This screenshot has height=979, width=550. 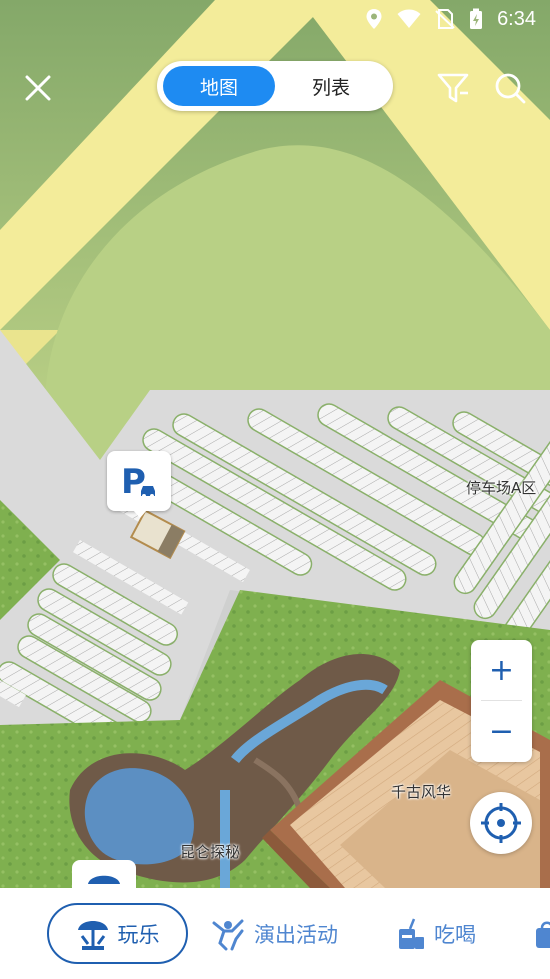 I want to click on view-toggle: 地图 列表, so click(x=275, y=86).